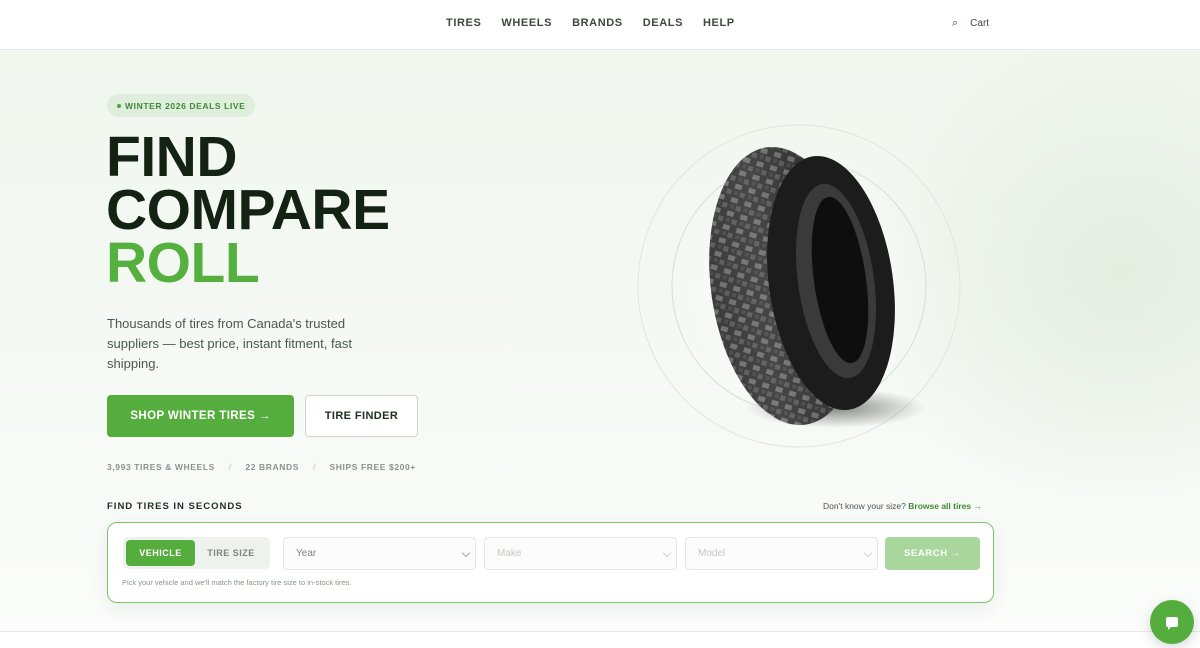 This screenshot has width=1200, height=648. Describe the element at coordinates (160, 553) in the screenshot. I see `tab-vehicle: VEHICLE` at that location.